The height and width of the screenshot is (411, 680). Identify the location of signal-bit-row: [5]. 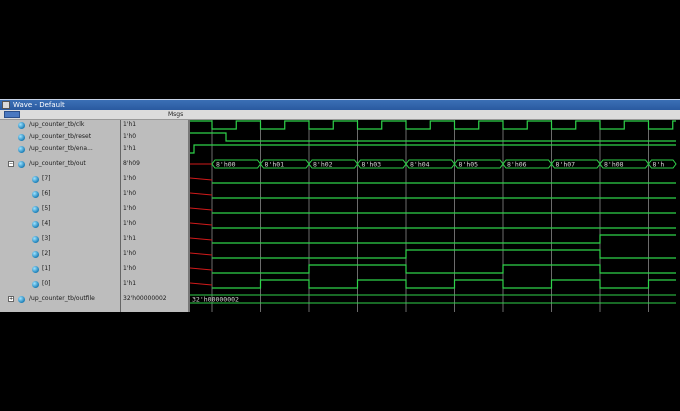
(60, 209).